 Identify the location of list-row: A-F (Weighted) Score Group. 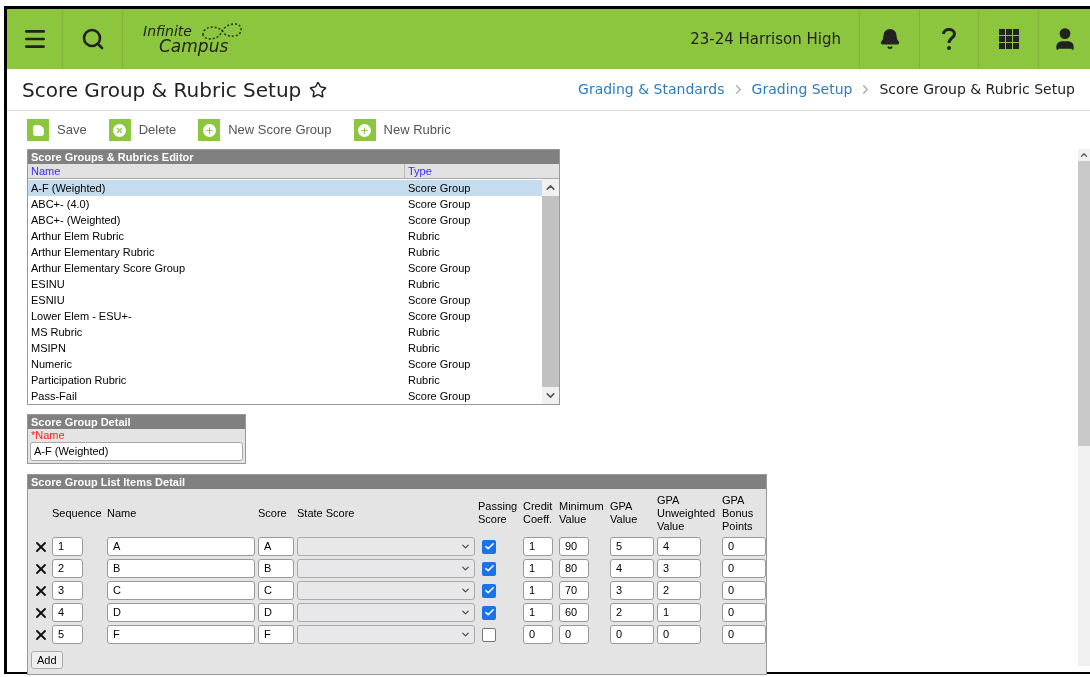
(285, 188).